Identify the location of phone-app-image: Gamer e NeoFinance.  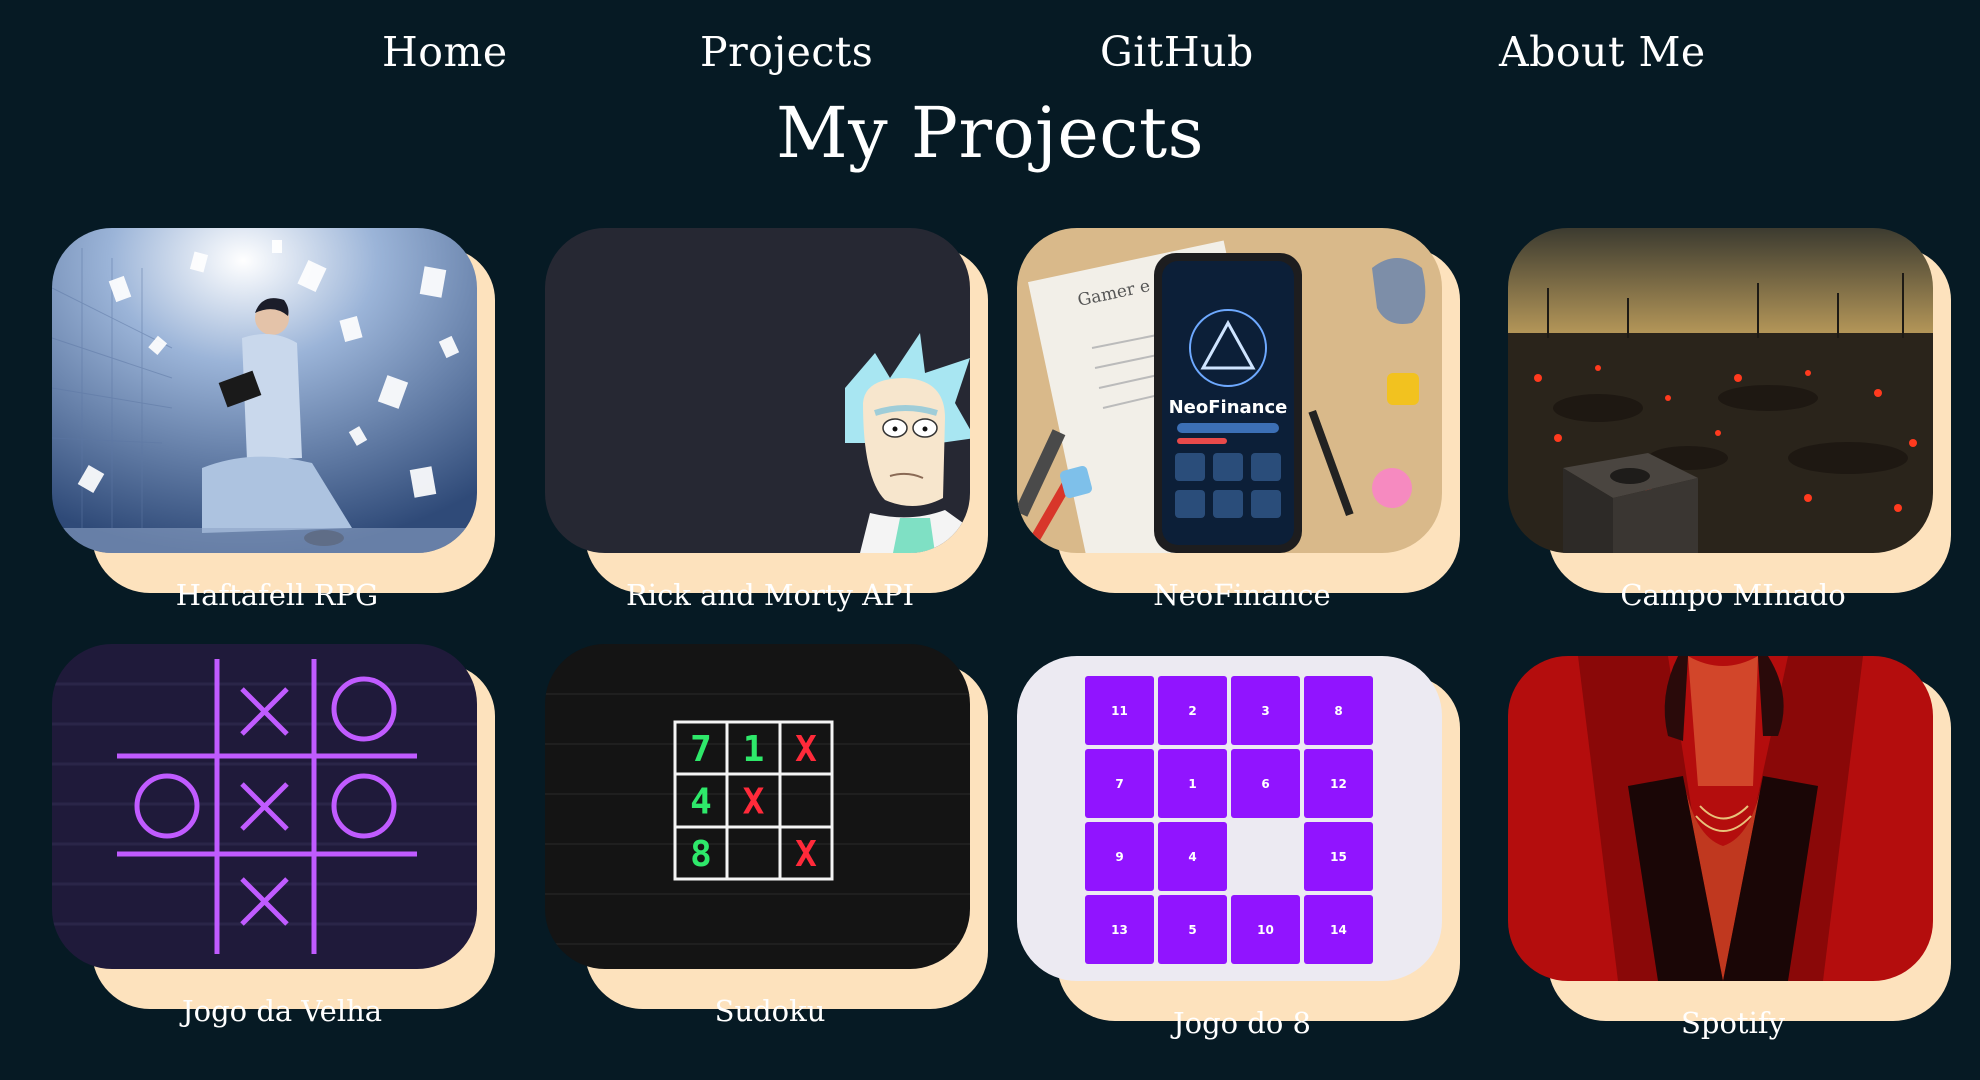
(1229, 390).